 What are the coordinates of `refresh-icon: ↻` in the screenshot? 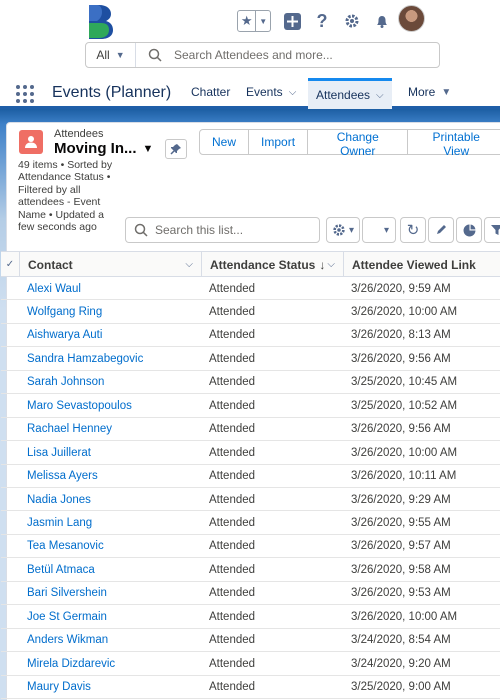 It's located at (413, 230).